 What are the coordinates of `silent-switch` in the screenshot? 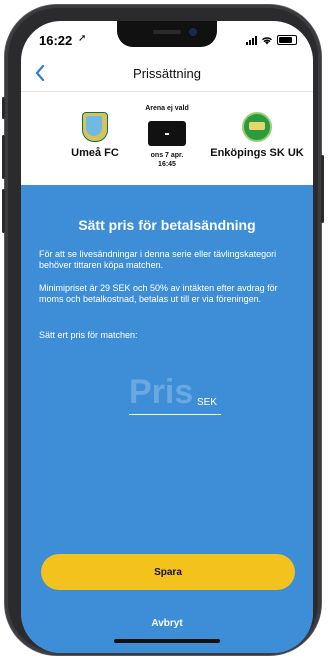 It's located at (3, 108).